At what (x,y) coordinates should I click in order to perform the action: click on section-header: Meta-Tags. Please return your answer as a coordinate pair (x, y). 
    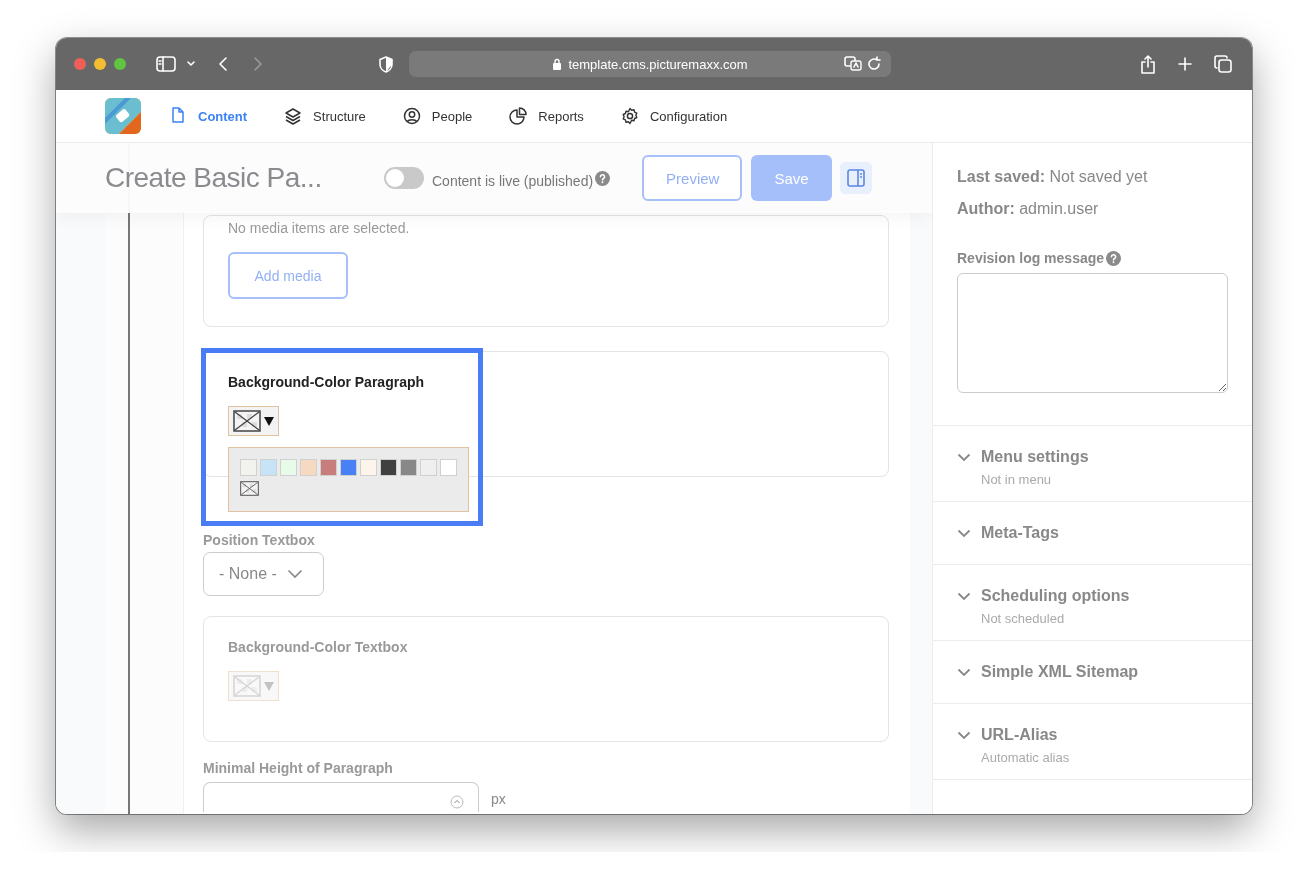
    Looking at the image, I should click on (1092, 533).